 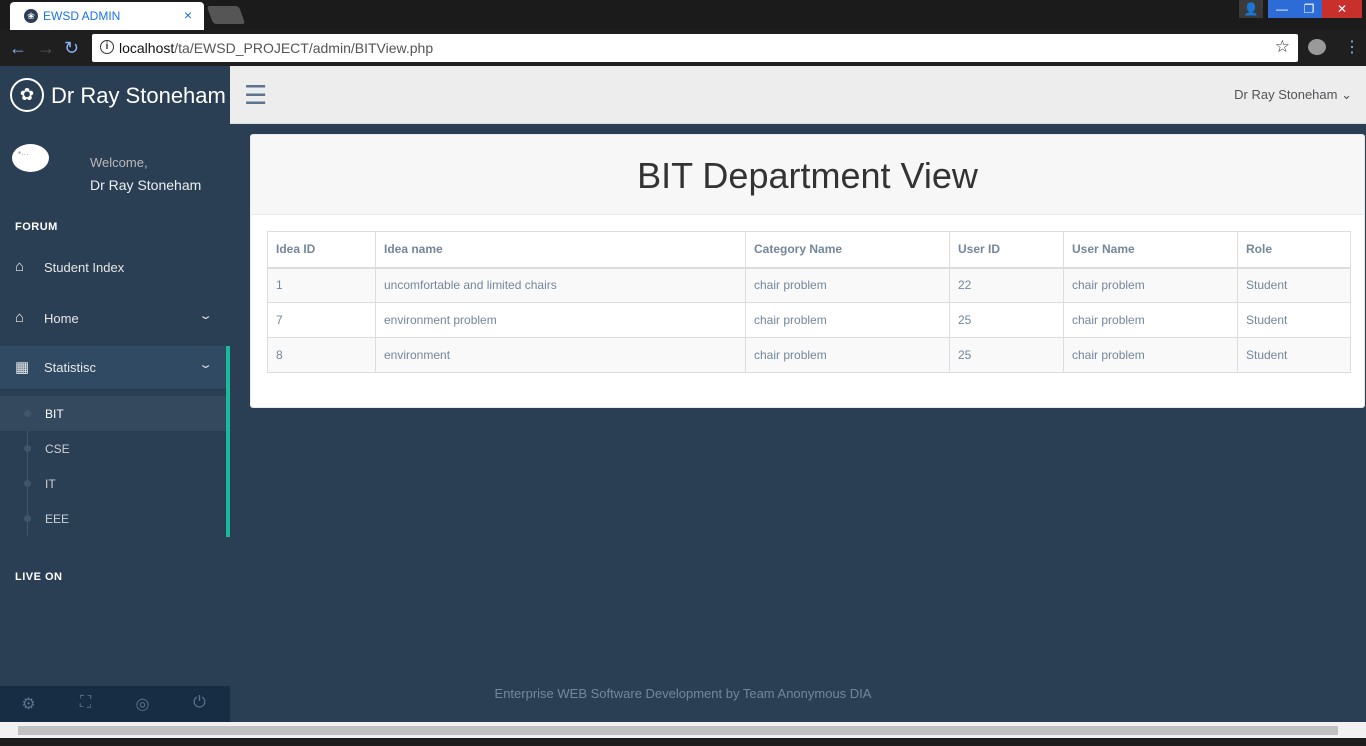 What do you see at coordinates (22, 367) in the screenshot?
I see `table-icon: ▦` at bounding box center [22, 367].